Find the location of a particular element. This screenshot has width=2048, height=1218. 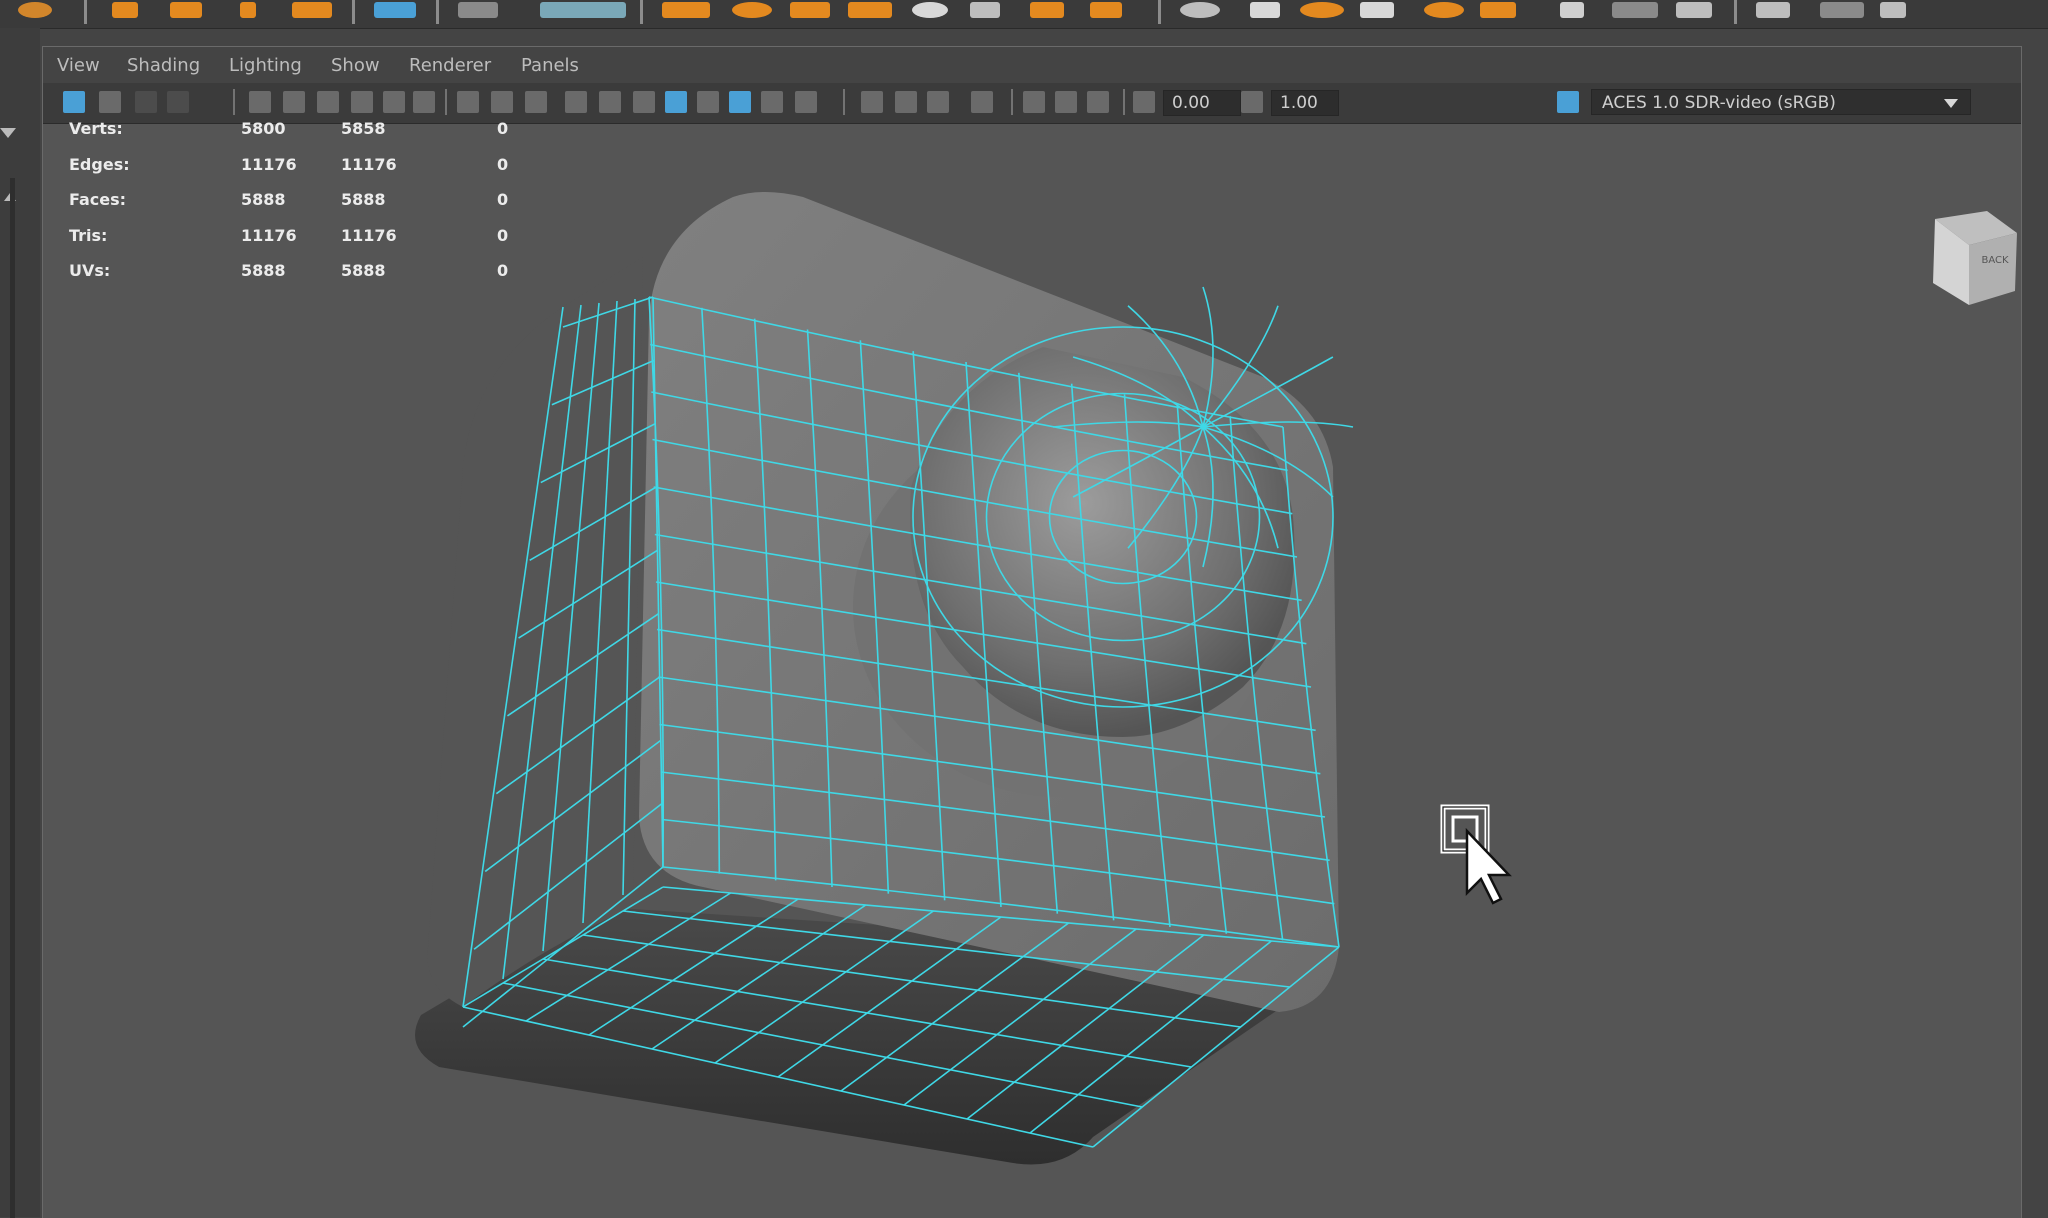

viewcube-face-label: BACK is located at coordinates (1995, 260).